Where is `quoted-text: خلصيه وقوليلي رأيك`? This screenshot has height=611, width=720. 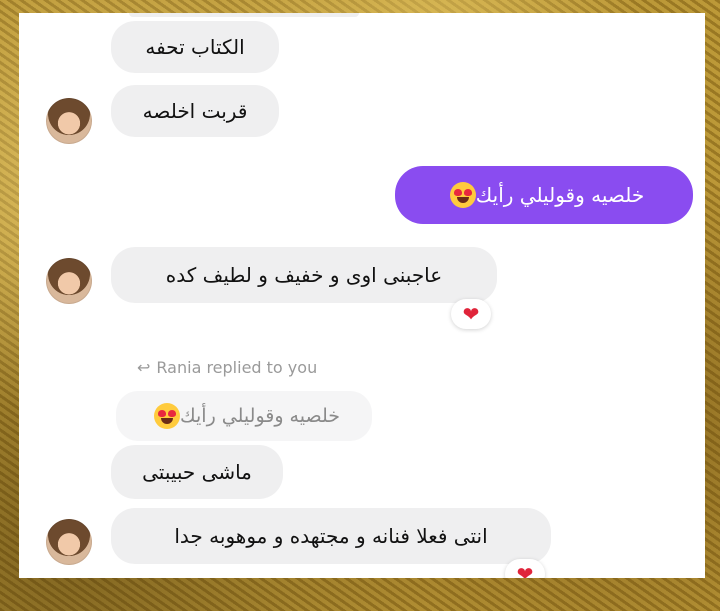
quoted-text: خلصيه وقوليلي رأيك is located at coordinates (260, 416).